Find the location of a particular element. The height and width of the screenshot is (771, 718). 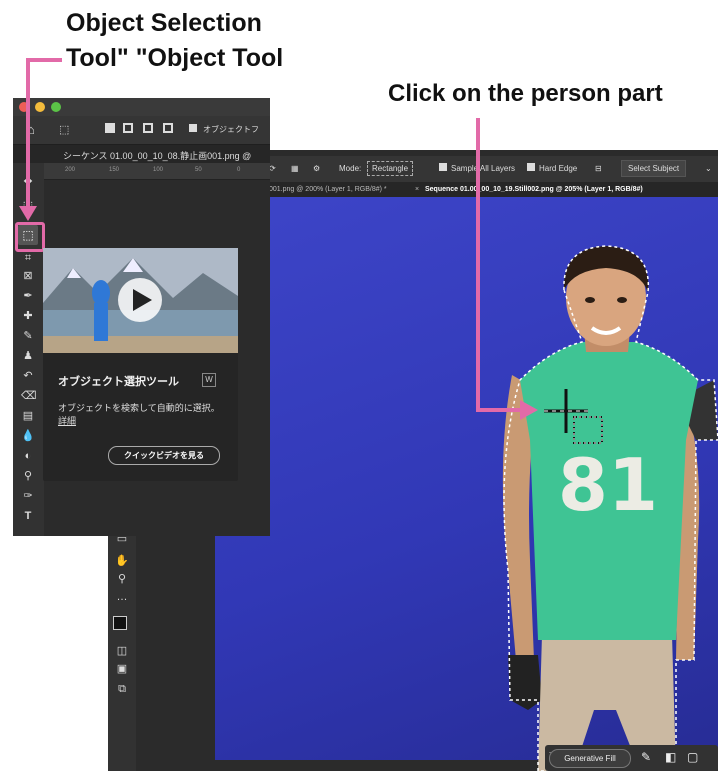

gear-icon: ⚙ is located at coordinates (316, 168).